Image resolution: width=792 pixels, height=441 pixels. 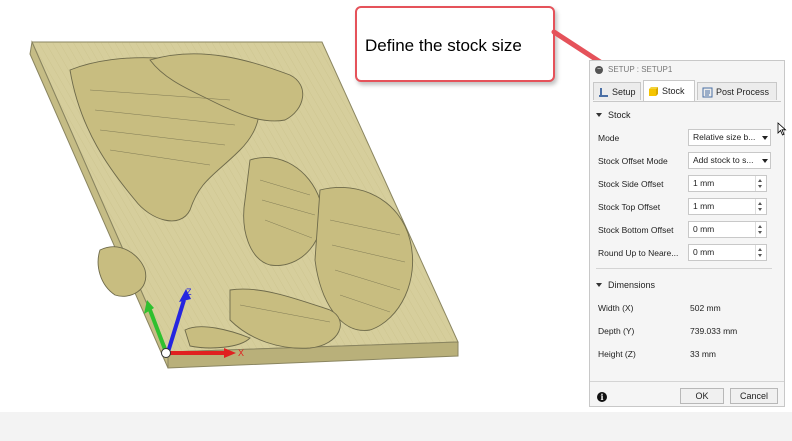 I want to click on tab-setup-label: Setup, so click(x=624, y=92).